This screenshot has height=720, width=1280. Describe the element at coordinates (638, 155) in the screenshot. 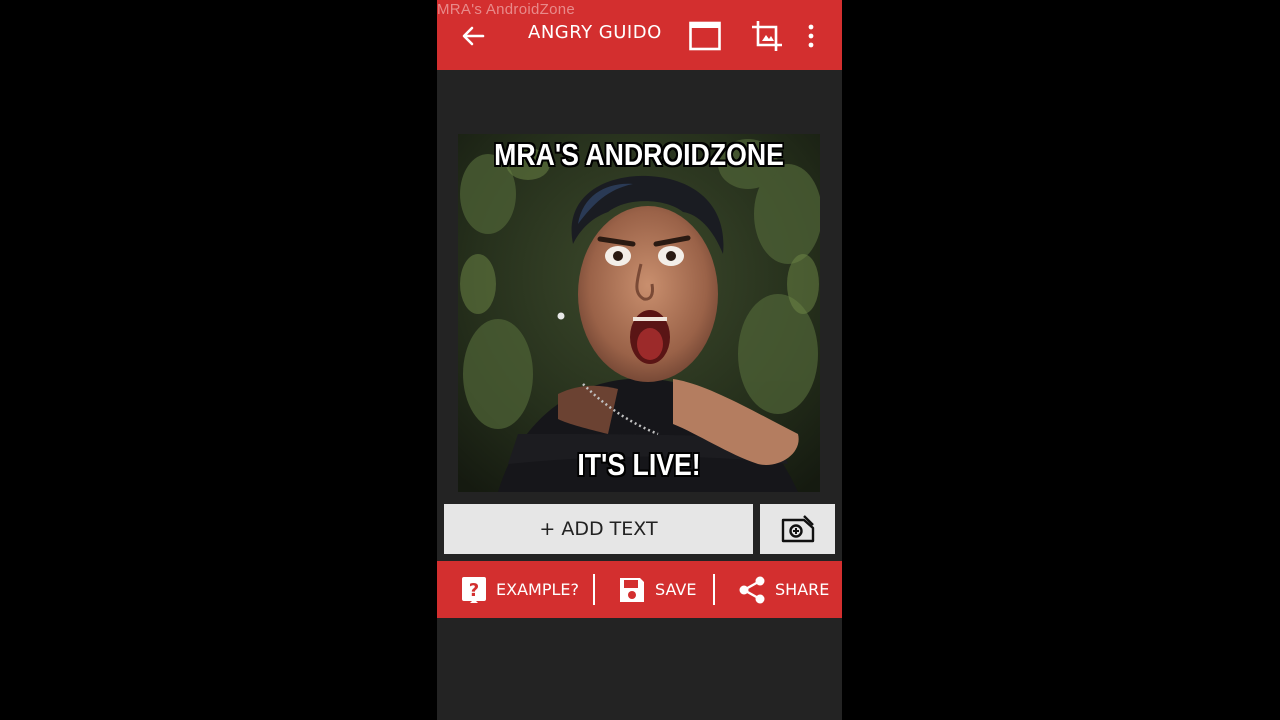

I see `meme-top-text: MRA'S ANDROIDZONE` at that location.